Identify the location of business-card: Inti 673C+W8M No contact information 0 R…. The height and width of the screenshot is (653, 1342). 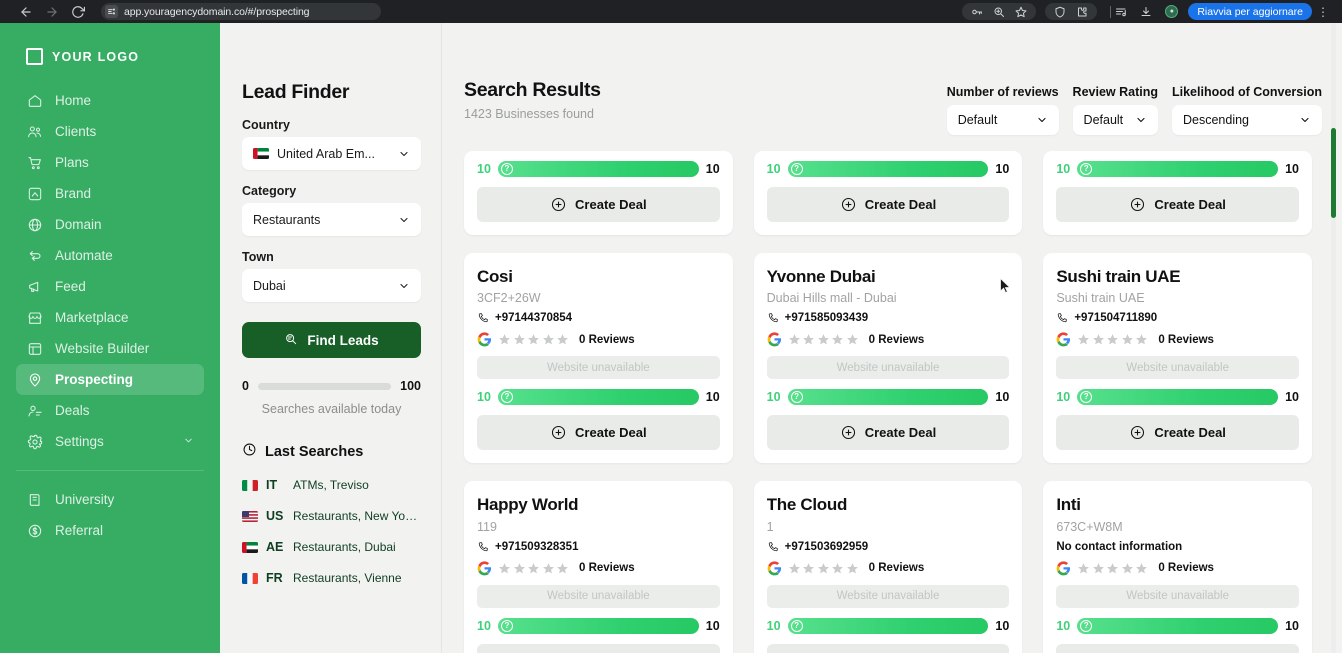
(1177, 567).